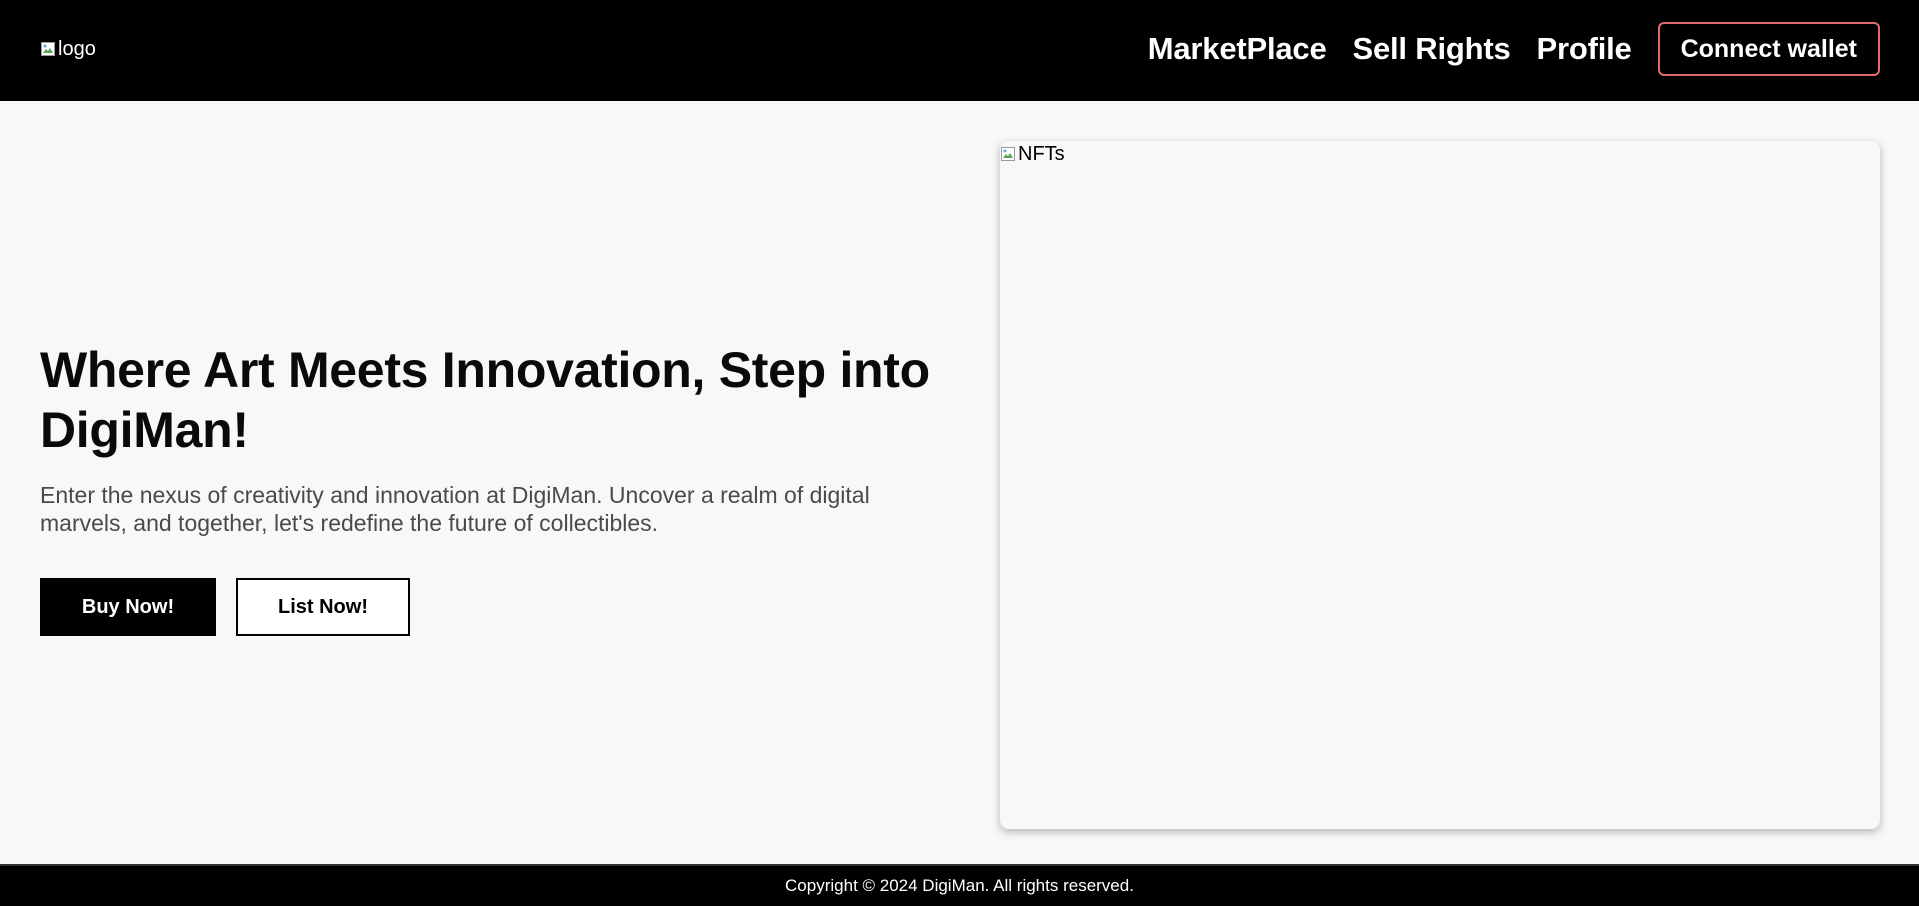 This screenshot has height=906, width=1919. Describe the element at coordinates (128, 607) in the screenshot. I see `buy-now-button: Buy Now!` at that location.